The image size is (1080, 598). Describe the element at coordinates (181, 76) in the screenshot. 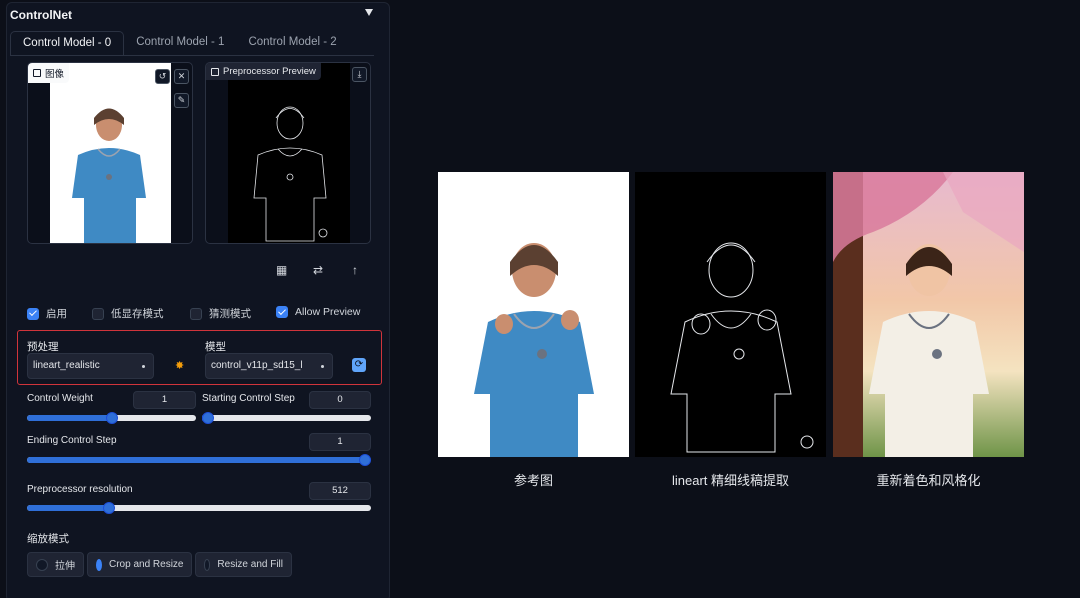

I see `close-icon: ✕` at that location.